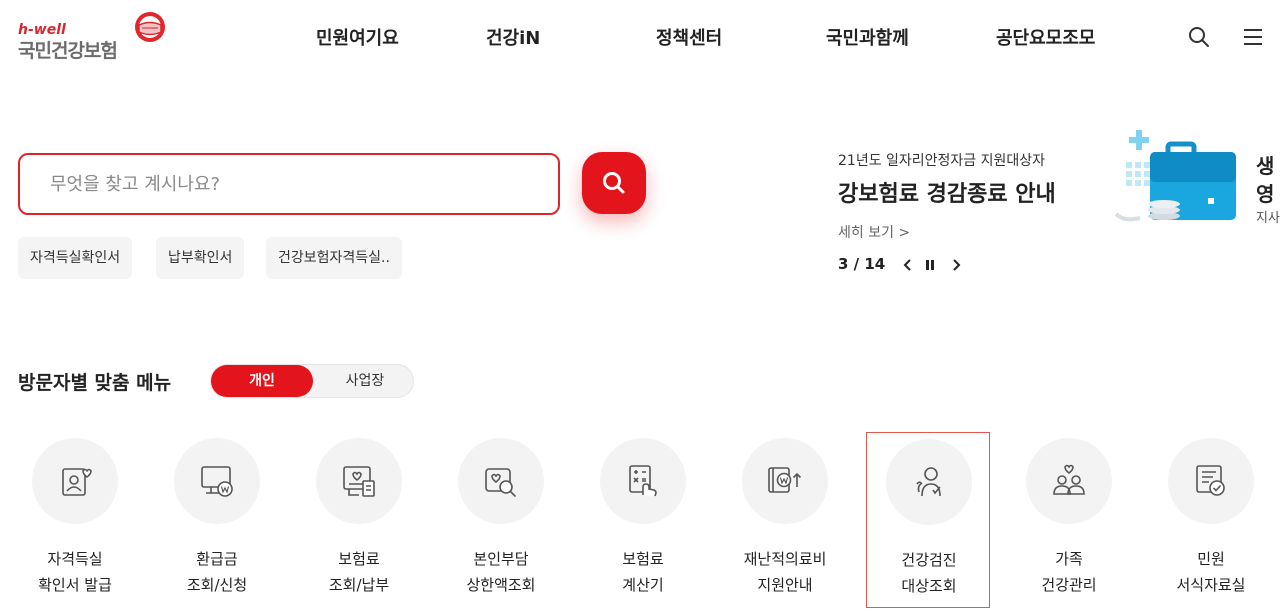 Image resolution: width=1288 pixels, height=615 pixels. What do you see at coordinates (785, 559) in the screenshot?
I see `tile-label: 재난적의료비` at bounding box center [785, 559].